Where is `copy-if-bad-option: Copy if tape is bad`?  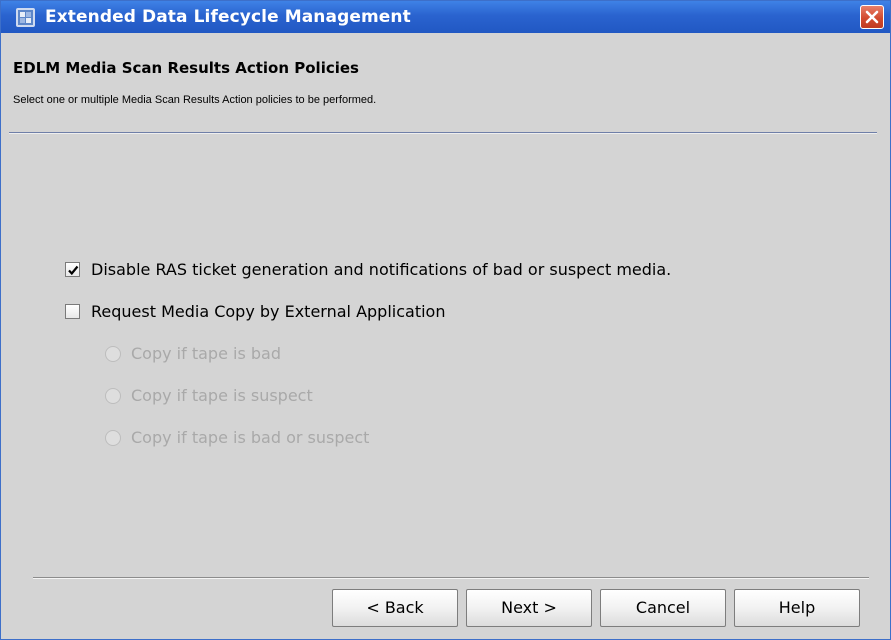 copy-if-bad-option: Copy if tape is bad is located at coordinates (235, 354).